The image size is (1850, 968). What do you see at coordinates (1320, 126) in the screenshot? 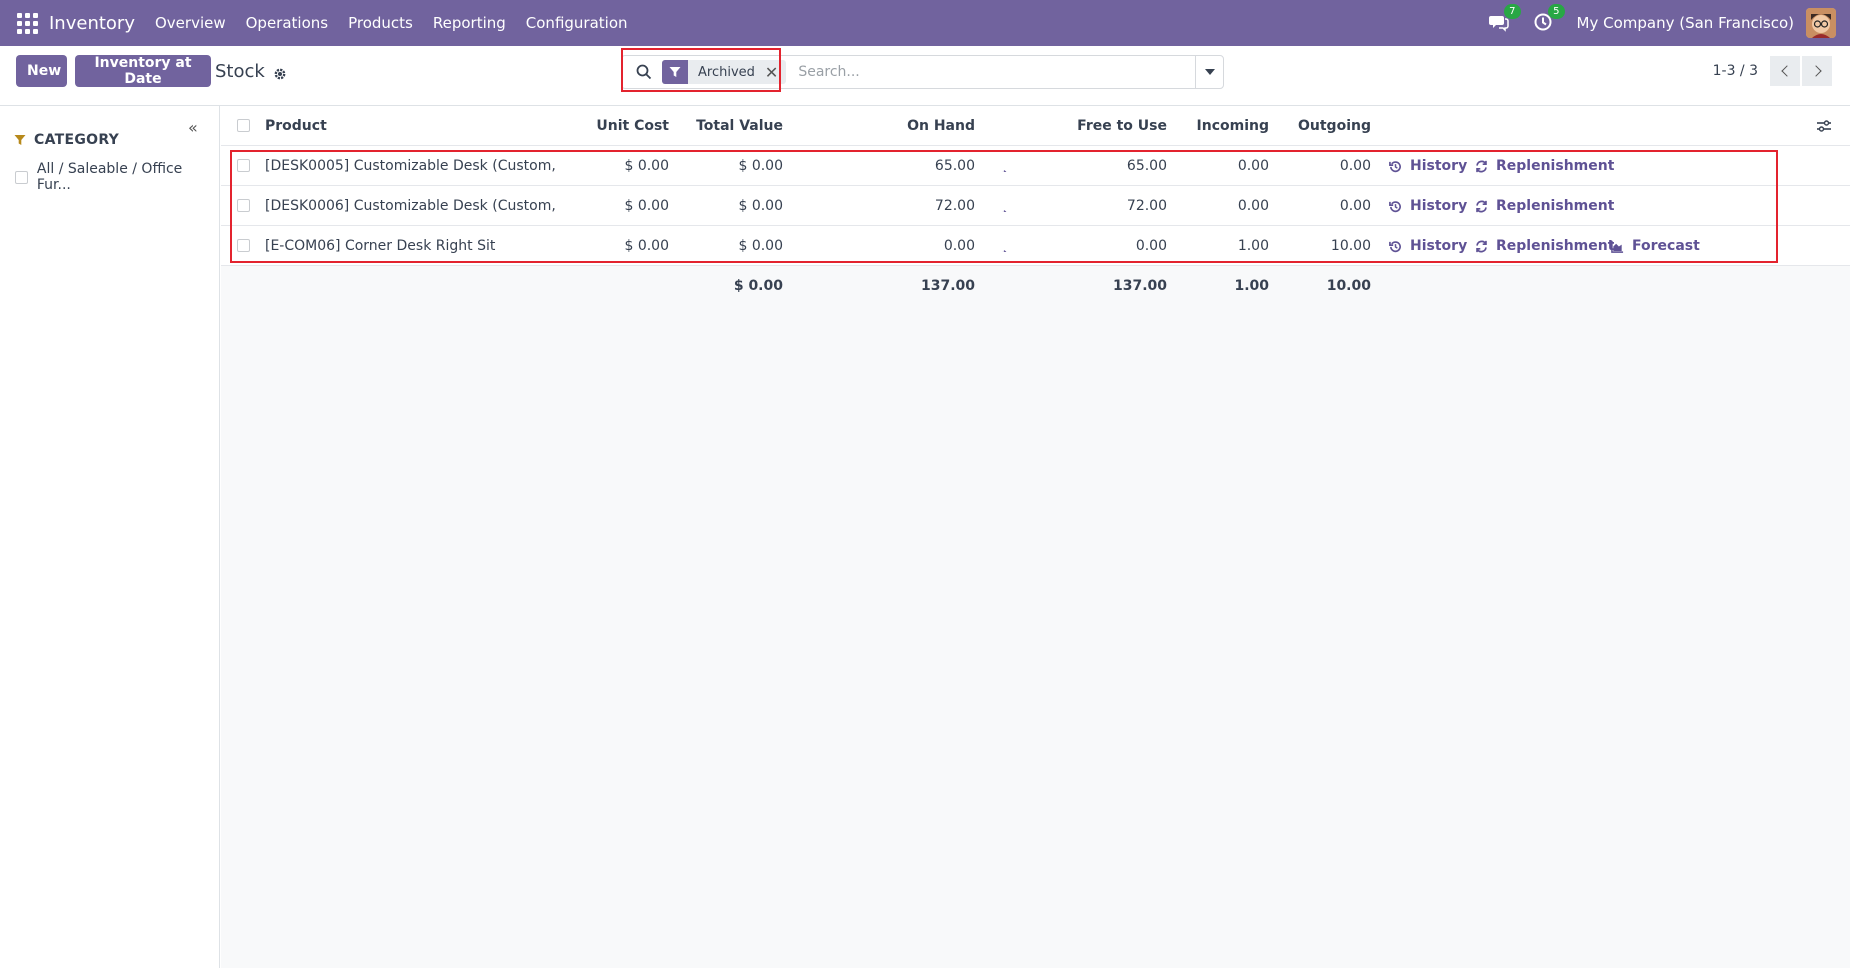
I see `col-outgoing: Outgoing` at bounding box center [1320, 126].